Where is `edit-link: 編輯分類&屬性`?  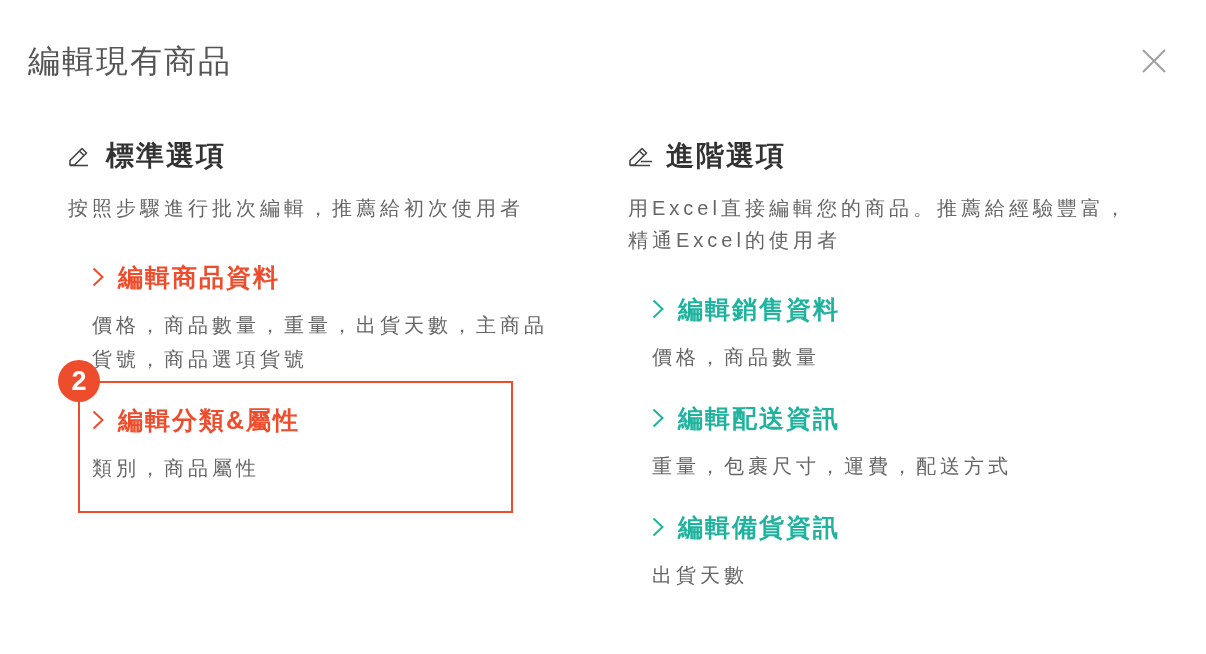
edit-link: 編輯分類&屬性 is located at coordinates (196, 420).